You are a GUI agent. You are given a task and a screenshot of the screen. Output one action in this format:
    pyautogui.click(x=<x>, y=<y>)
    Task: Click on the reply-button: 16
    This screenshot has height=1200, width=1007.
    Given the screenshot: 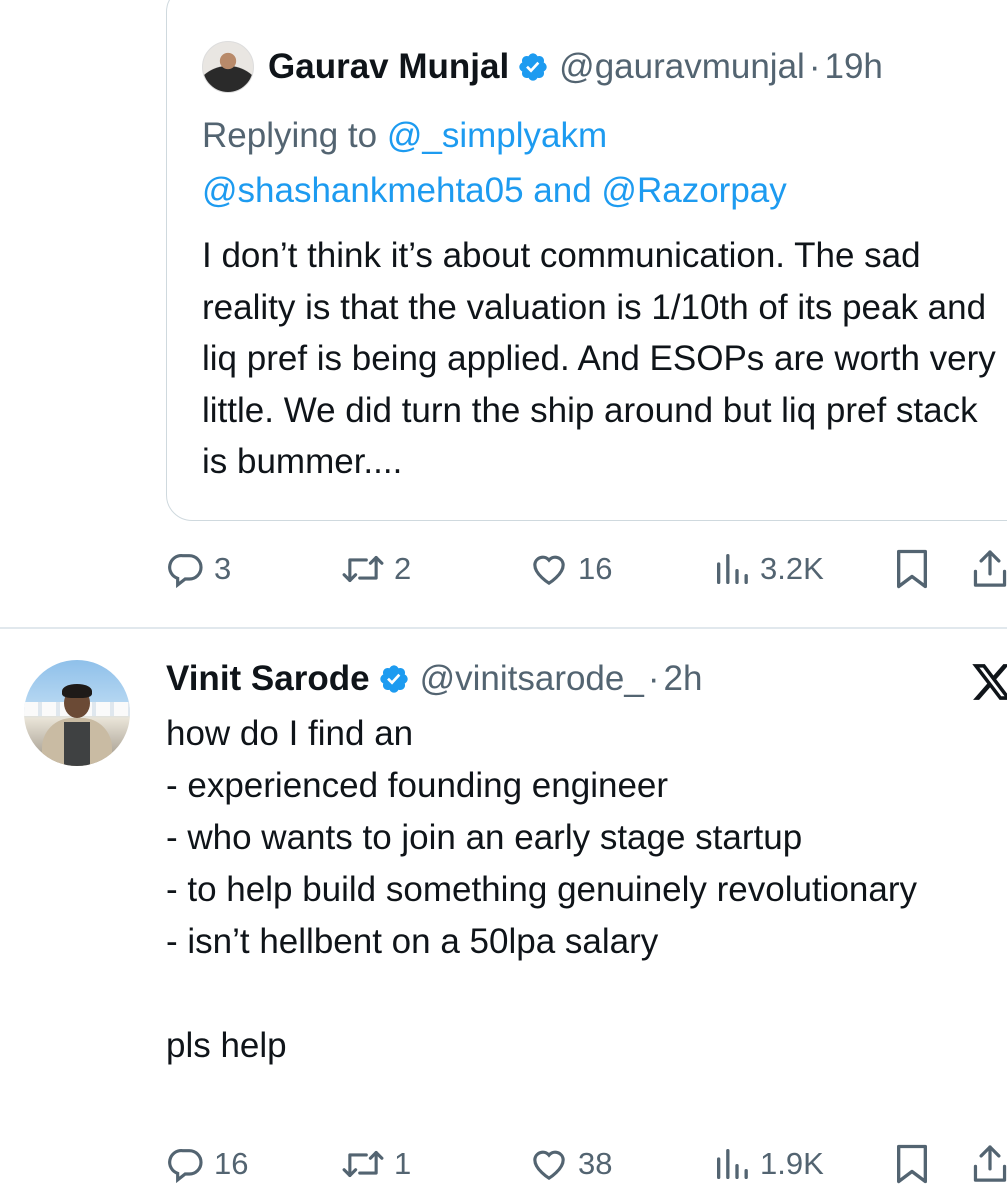 What is the action you would take?
    pyautogui.click(x=207, y=1164)
    